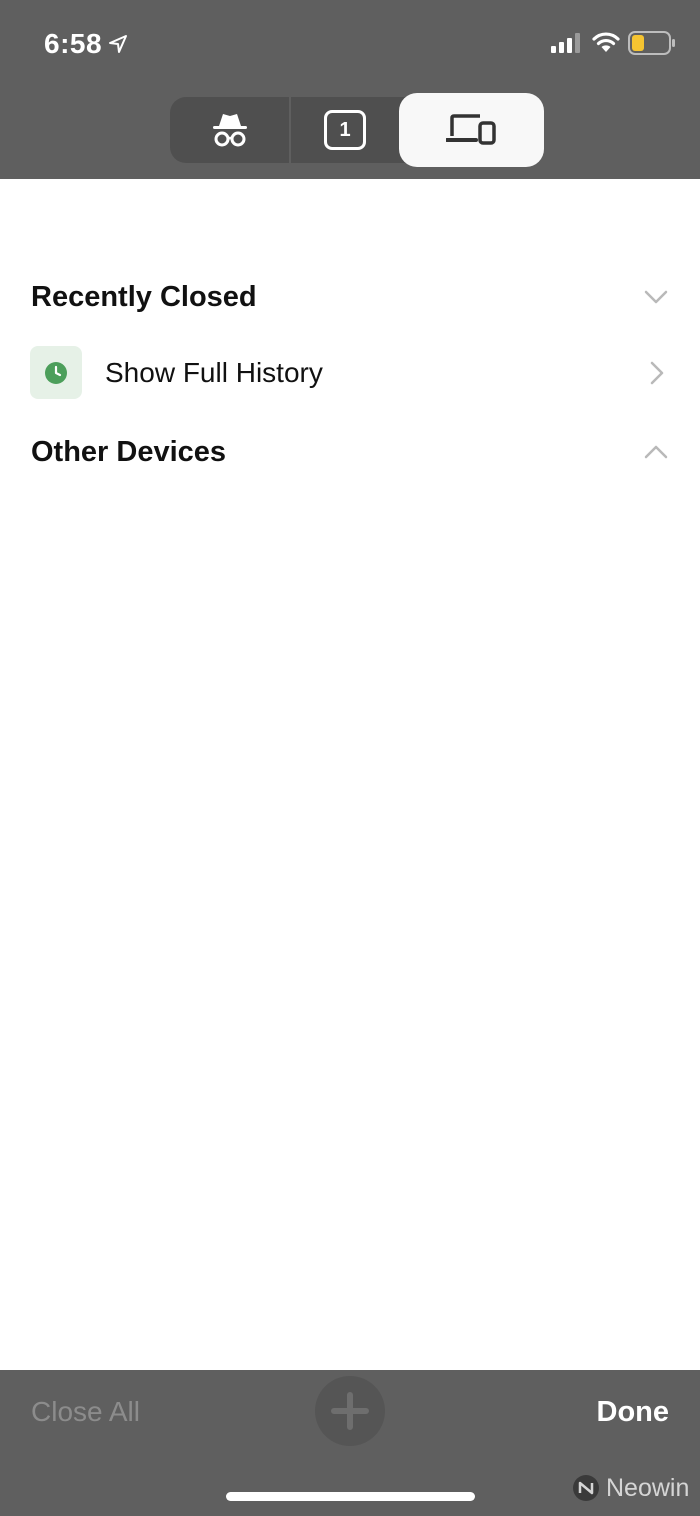 This screenshot has height=1516, width=700. I want to click on devices-icon, so click(470, 129).